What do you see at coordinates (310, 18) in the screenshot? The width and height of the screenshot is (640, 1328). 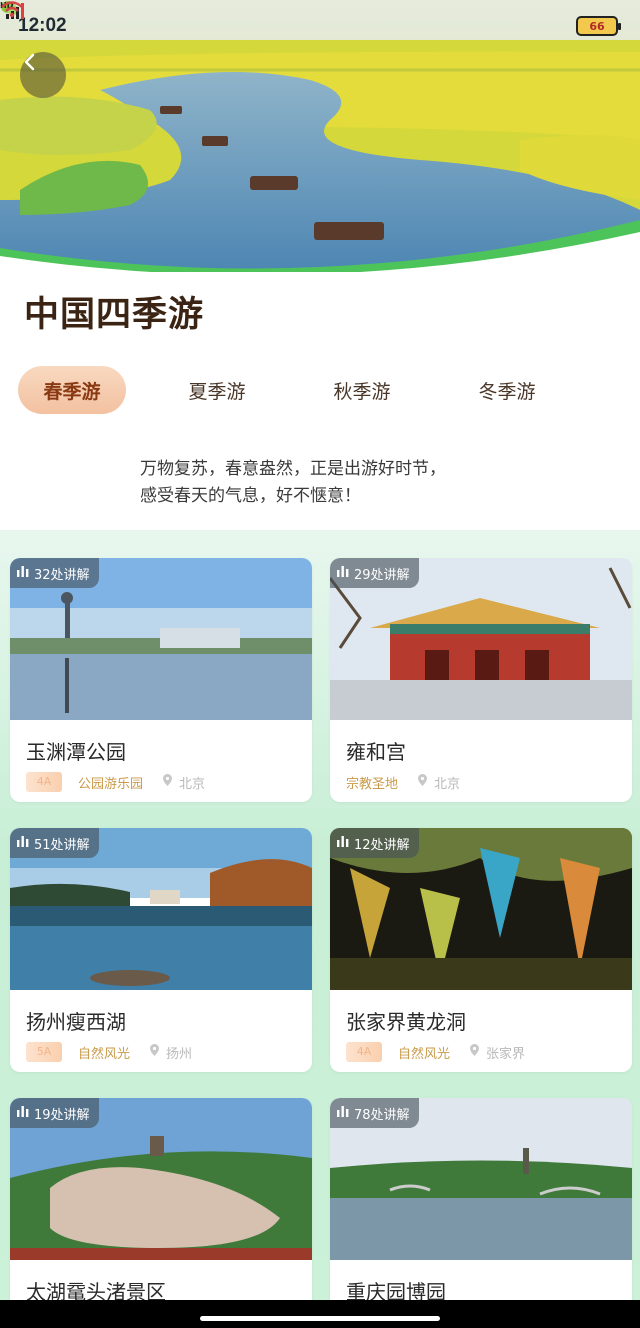 I see `status-right: HD 66` at bounding box center [310, 18].